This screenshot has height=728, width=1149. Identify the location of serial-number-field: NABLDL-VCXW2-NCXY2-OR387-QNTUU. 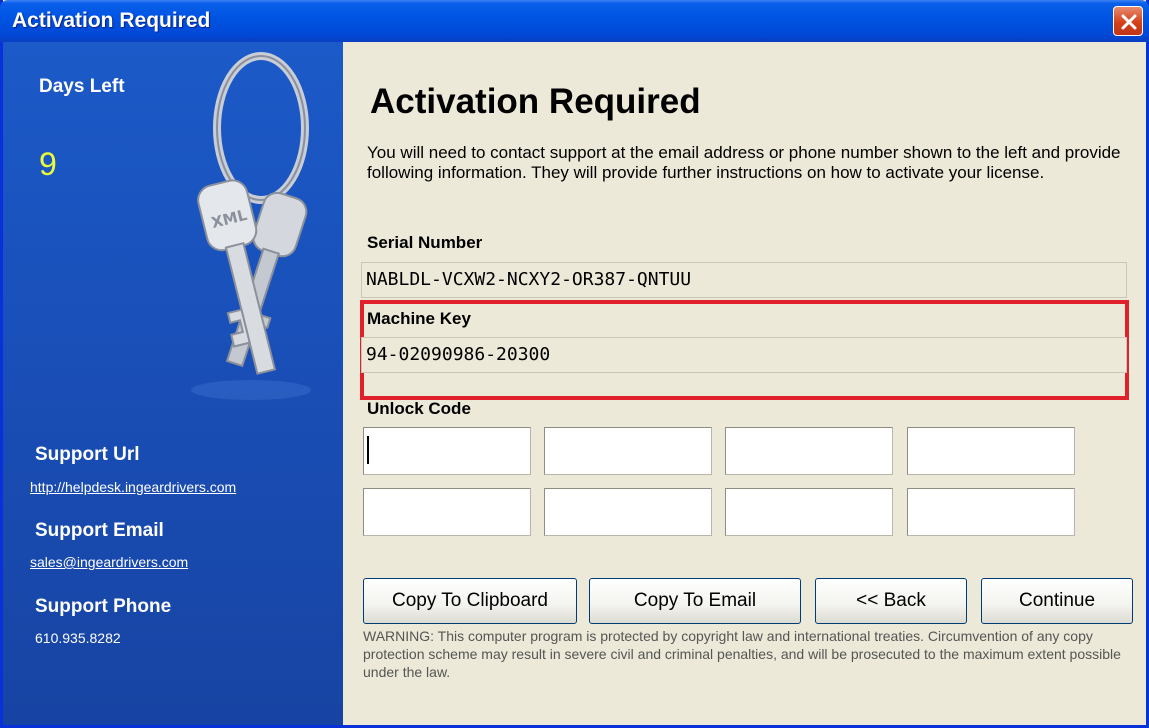
(744, 280).